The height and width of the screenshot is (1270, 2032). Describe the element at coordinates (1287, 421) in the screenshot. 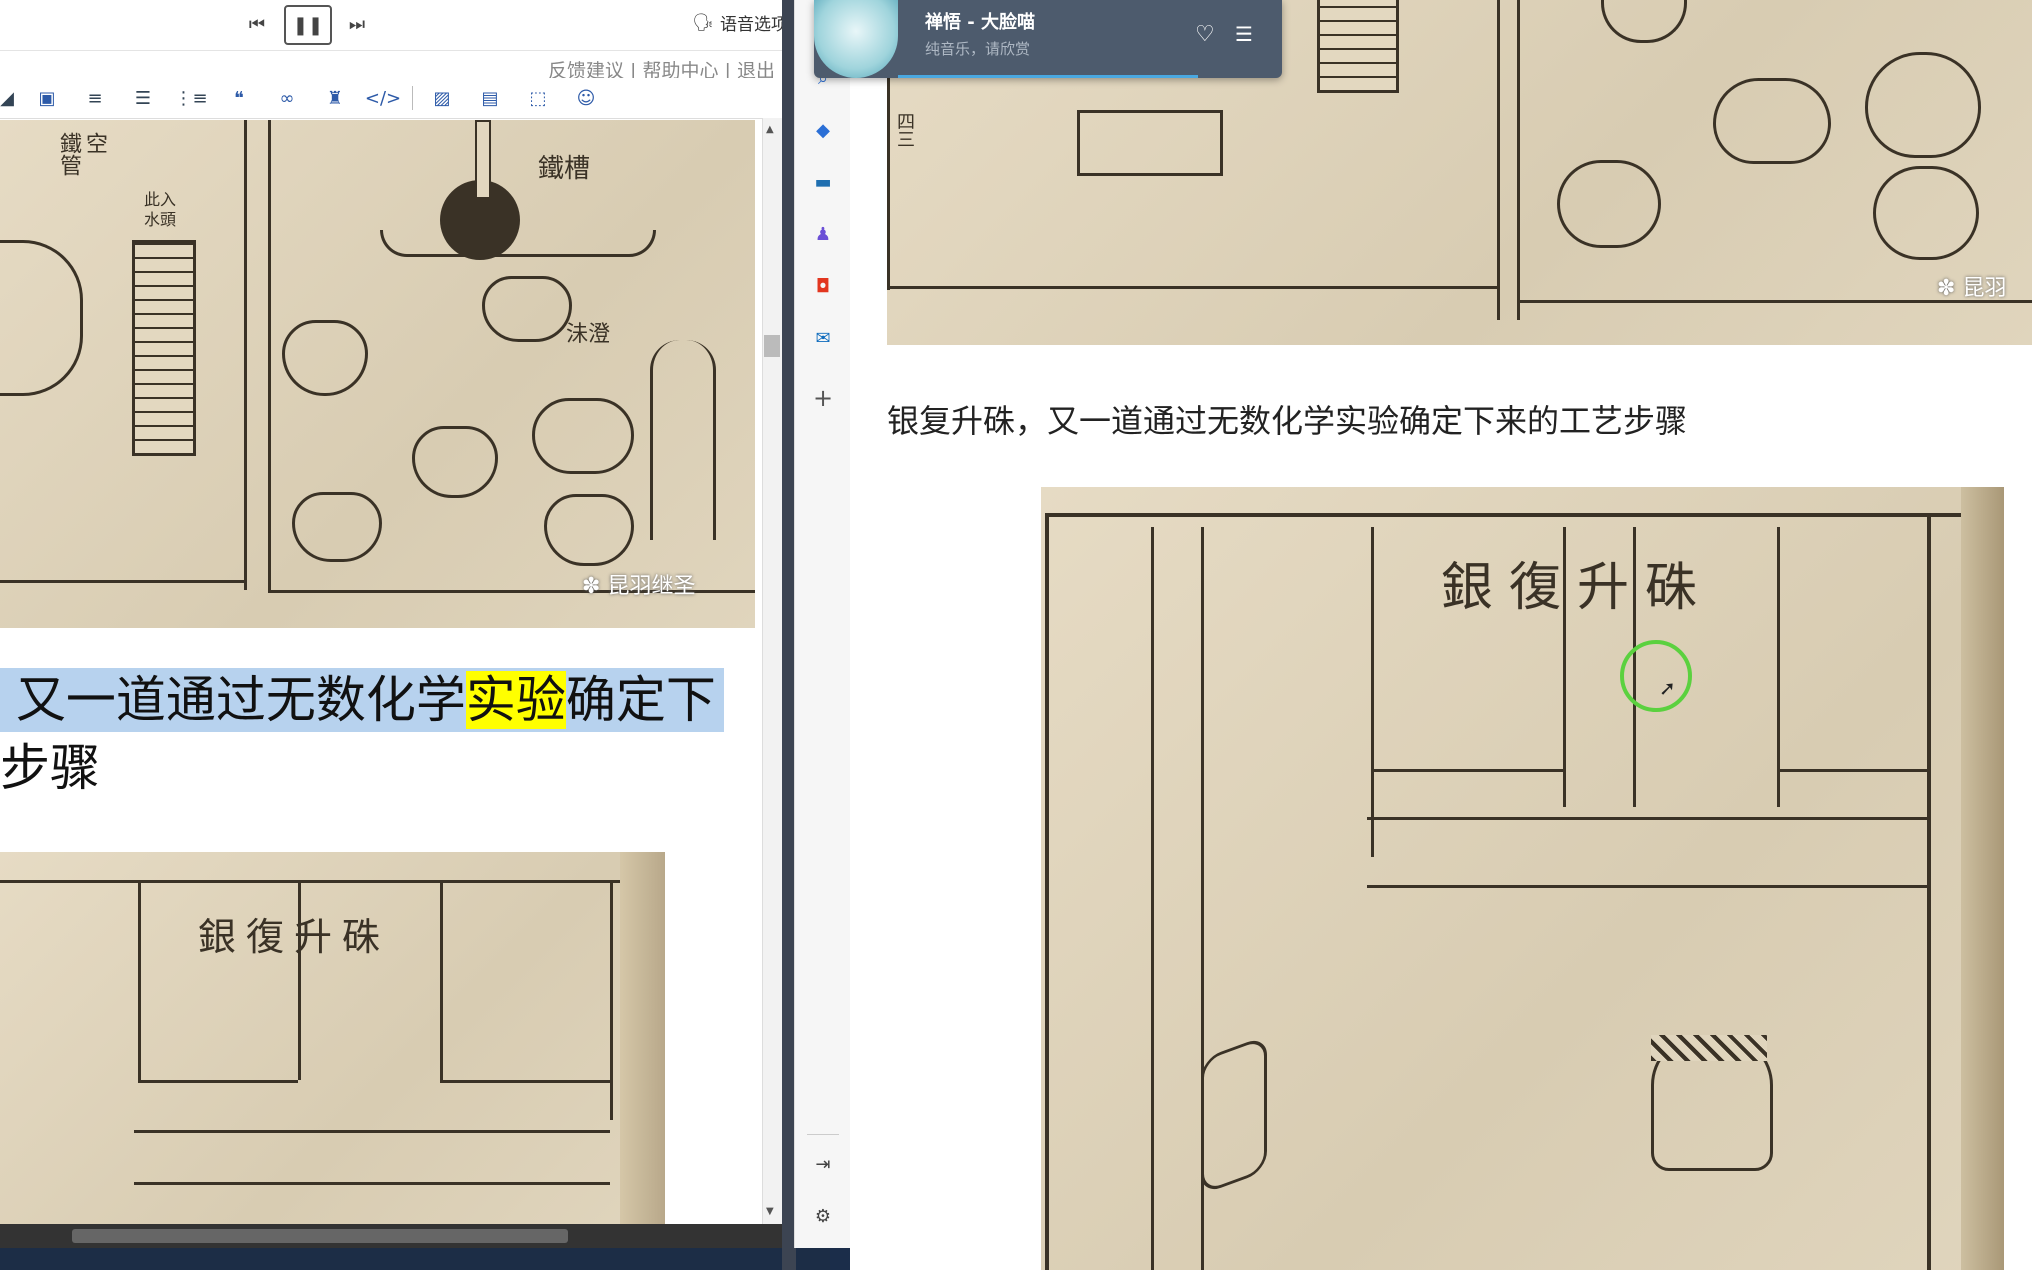

I see `article-caption: 银复升硃，又一道通过无数化学实验确定下来的工艺步骤` at that location.